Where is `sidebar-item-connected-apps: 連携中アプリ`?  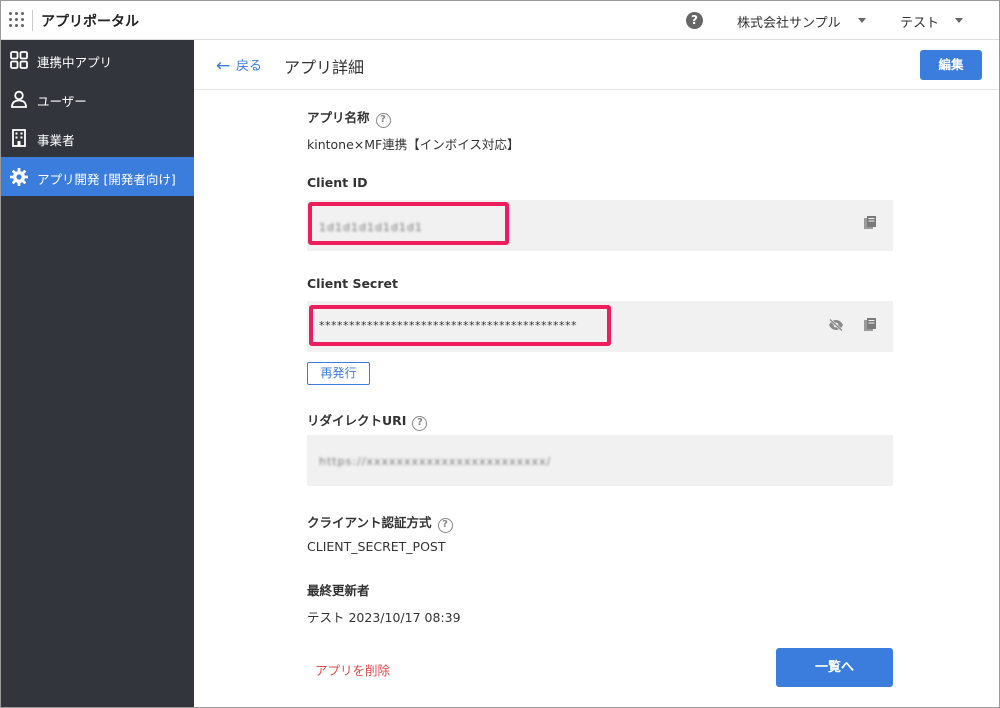 sidebar-item-connected-apps: 連携中アプリ is located at coordinates (97, 59).